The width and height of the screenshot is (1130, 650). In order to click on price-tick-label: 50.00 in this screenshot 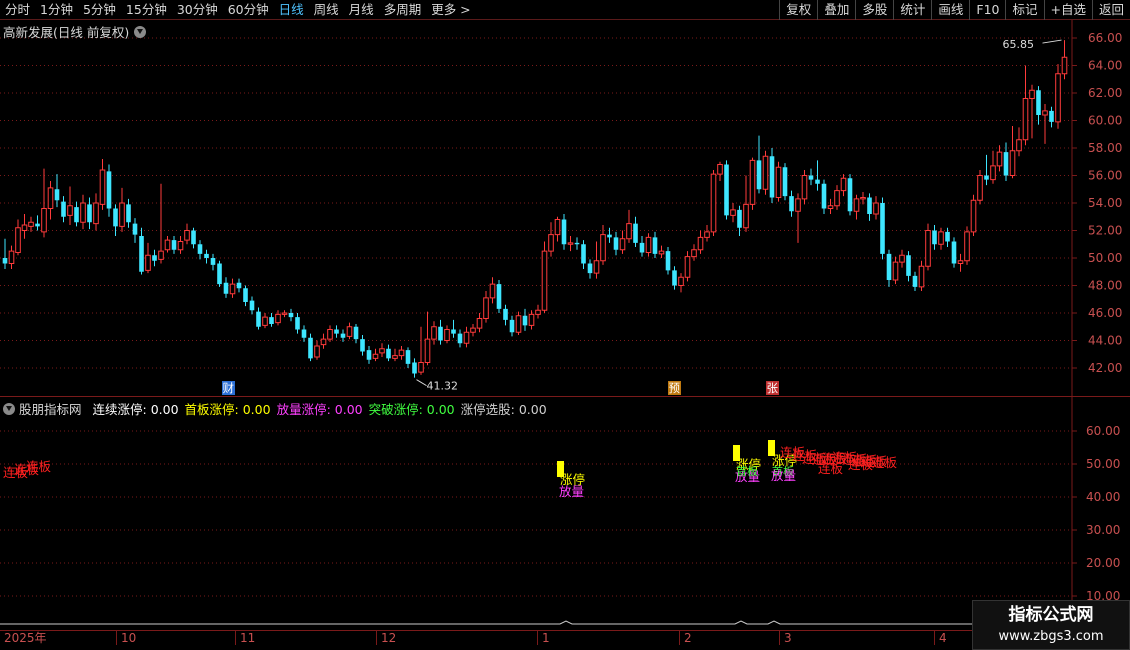, I will do `click(1105, 258)`.